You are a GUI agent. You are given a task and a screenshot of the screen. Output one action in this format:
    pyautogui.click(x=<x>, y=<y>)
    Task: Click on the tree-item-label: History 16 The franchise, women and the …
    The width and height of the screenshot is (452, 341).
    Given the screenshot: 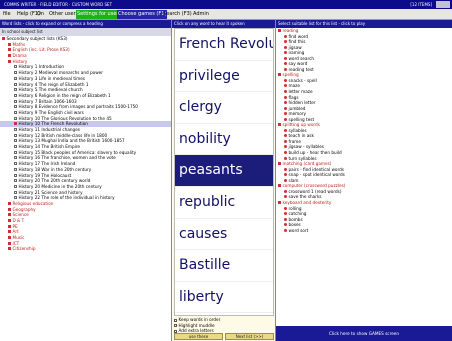 What is the action you would take?
    pyautogui.click(x=67, y=158)
    